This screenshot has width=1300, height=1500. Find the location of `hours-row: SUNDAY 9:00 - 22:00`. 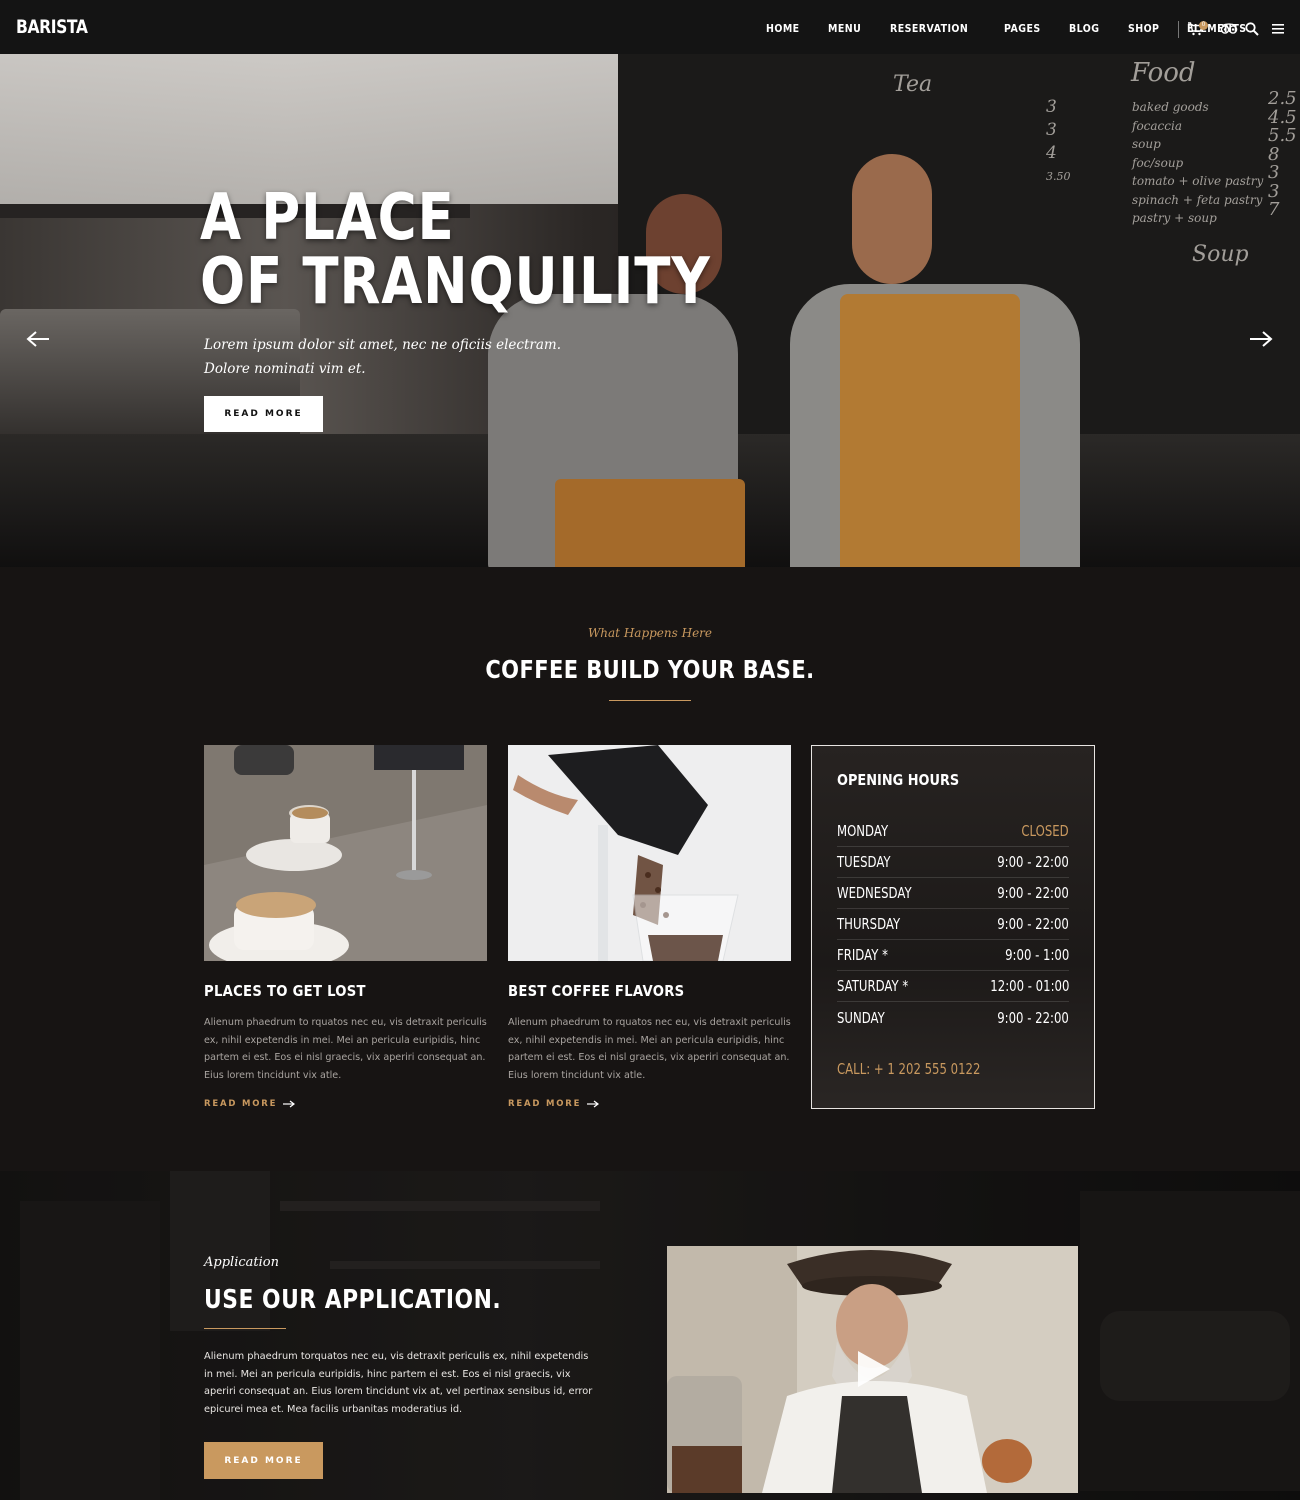

hours-row: SUNDAY 9:00 - 22:00 is located at coordinates (953, 1017).